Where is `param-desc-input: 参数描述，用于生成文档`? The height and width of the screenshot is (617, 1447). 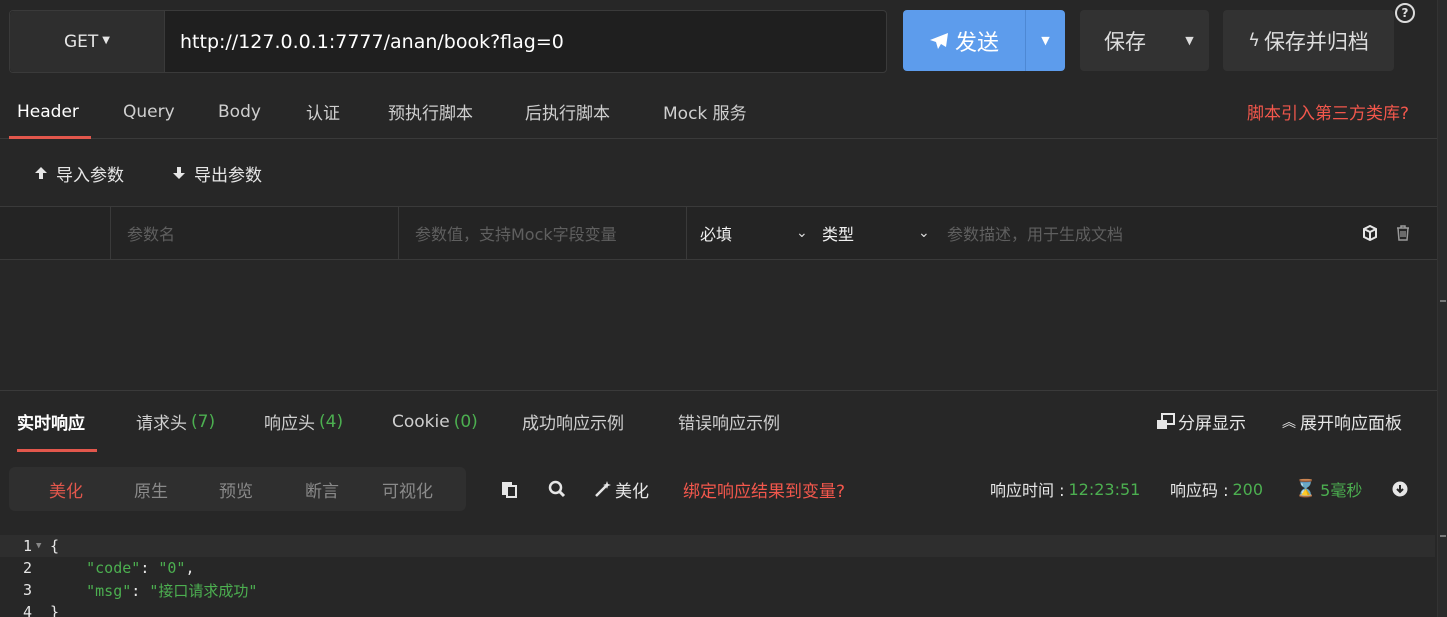
param-desc-input: 参数描述，用于生成文档 is located at coordinates (1035, 233).